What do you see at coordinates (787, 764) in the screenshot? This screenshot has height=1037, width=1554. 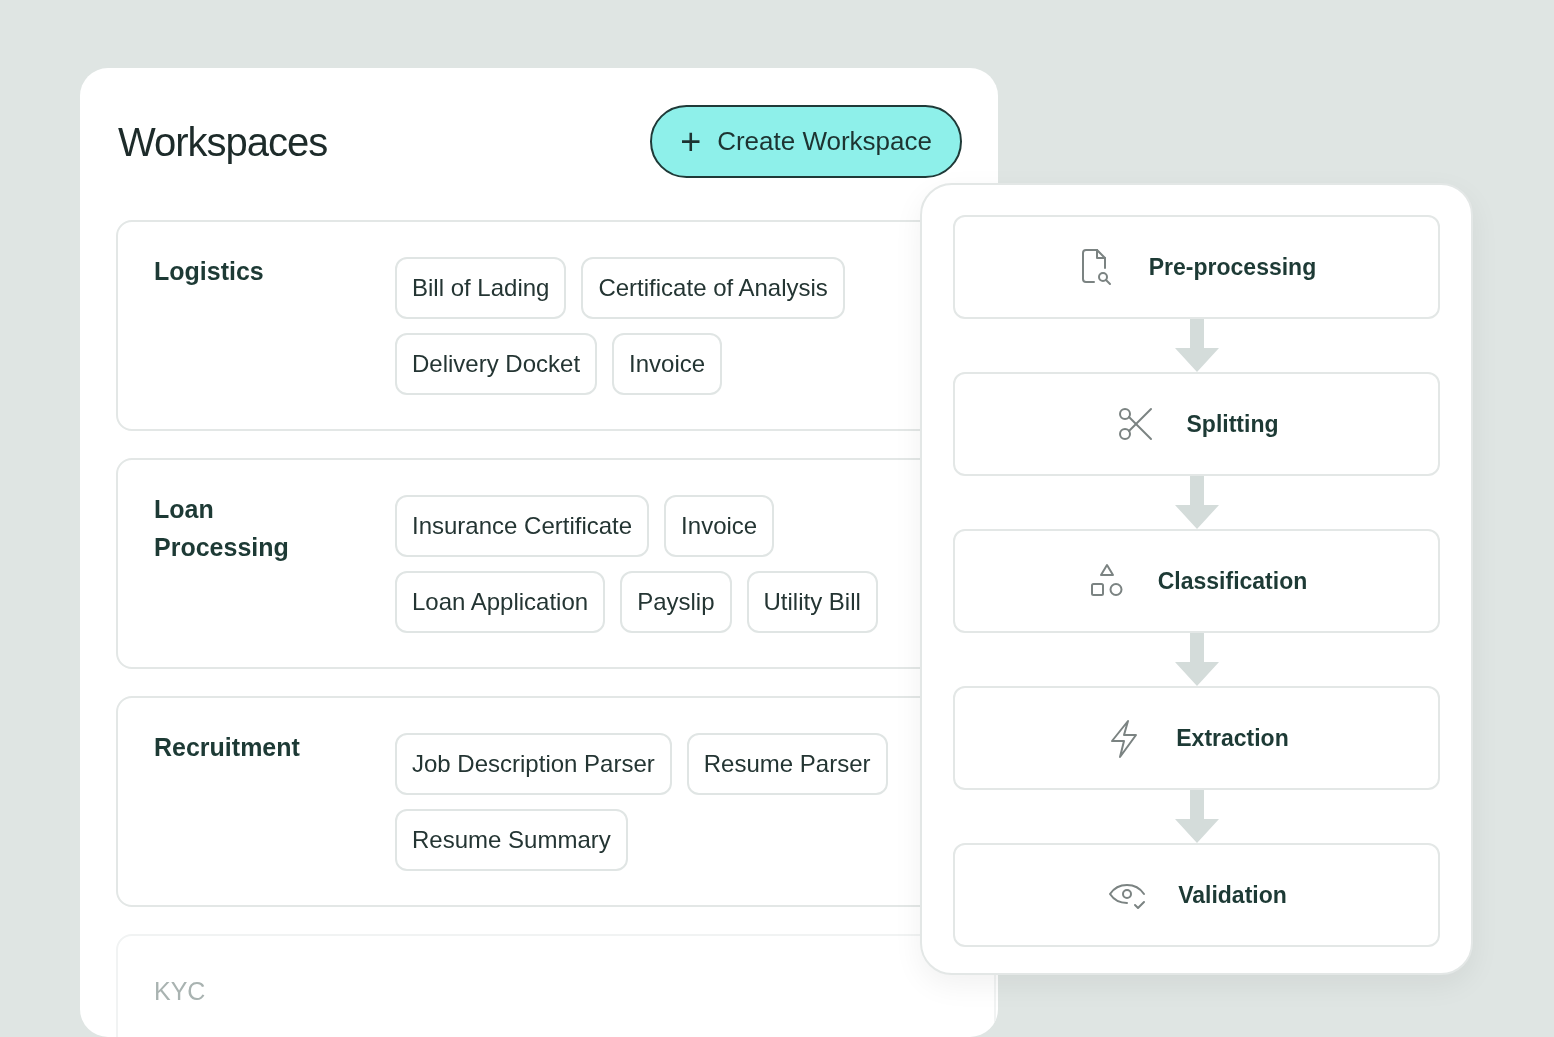 I see `document-type-tag: Resume Parser` at bounding box center [787, 764].